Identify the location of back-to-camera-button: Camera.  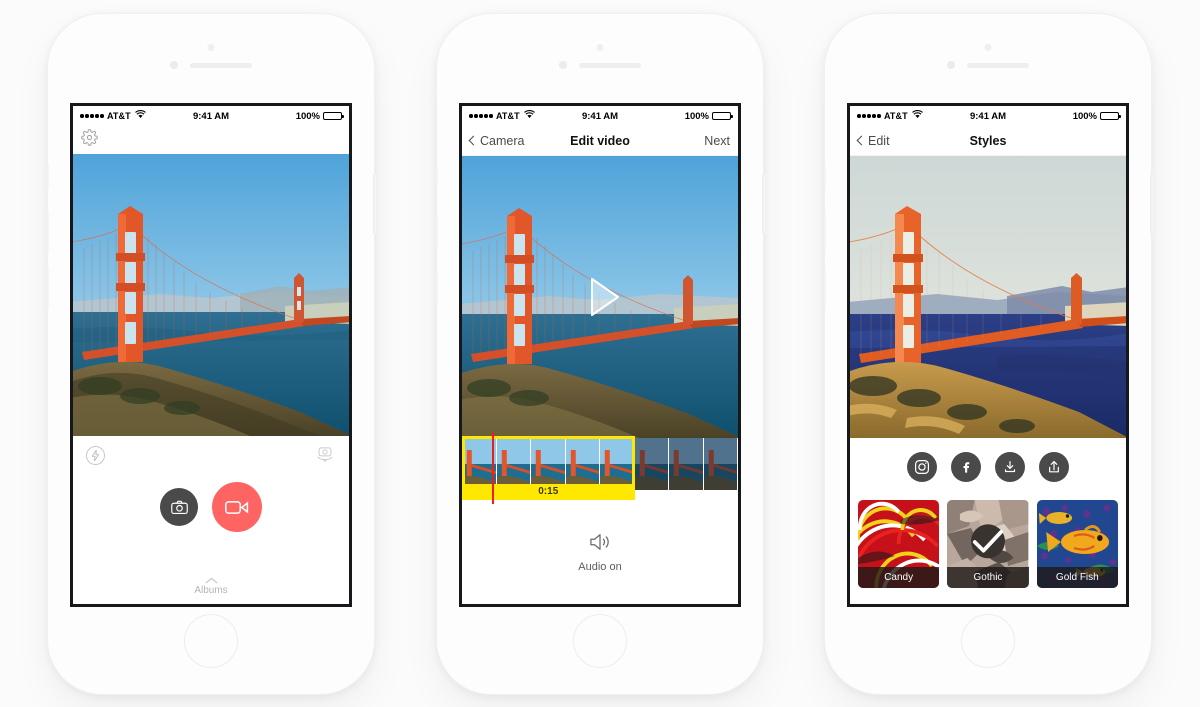
(496, 140).